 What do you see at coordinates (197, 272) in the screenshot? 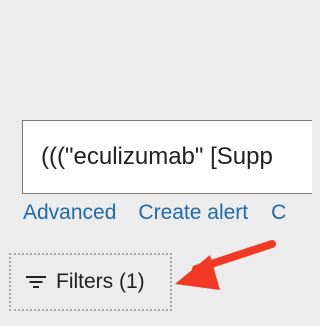
I see `annotation-arrow-head` at bounding box center [197, 272].